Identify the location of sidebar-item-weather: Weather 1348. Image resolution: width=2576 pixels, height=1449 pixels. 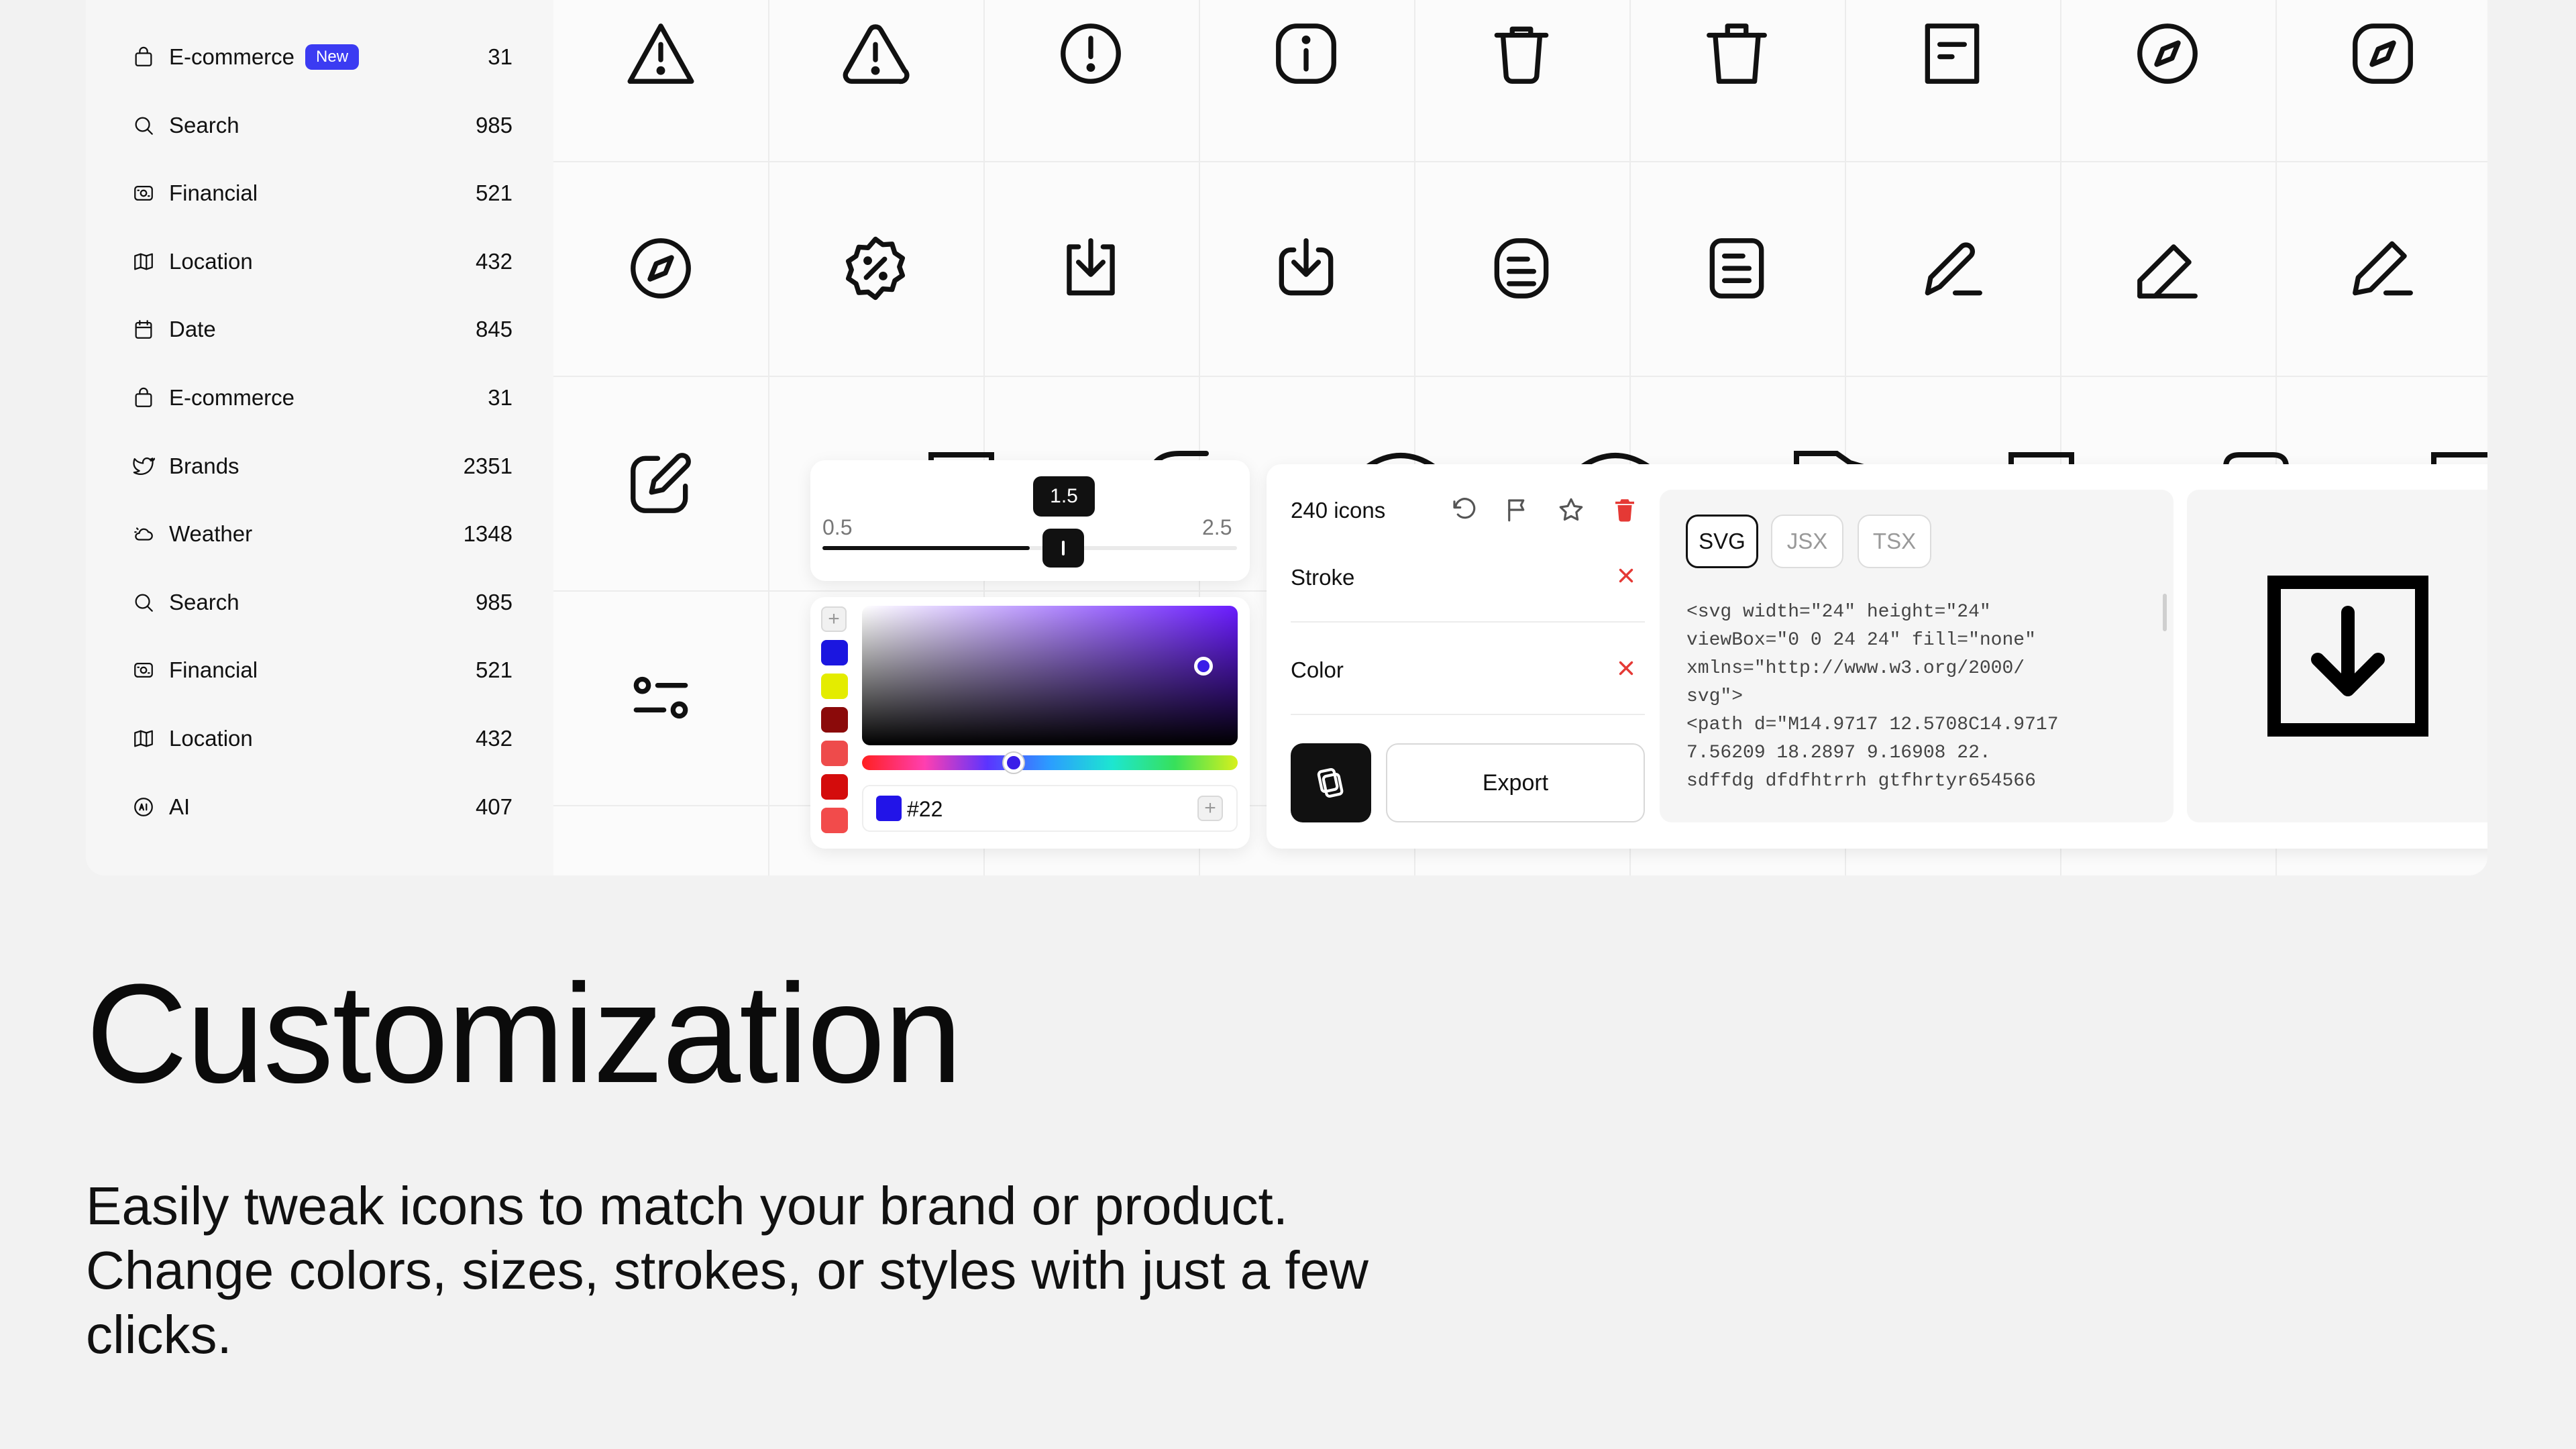
(321, 534).